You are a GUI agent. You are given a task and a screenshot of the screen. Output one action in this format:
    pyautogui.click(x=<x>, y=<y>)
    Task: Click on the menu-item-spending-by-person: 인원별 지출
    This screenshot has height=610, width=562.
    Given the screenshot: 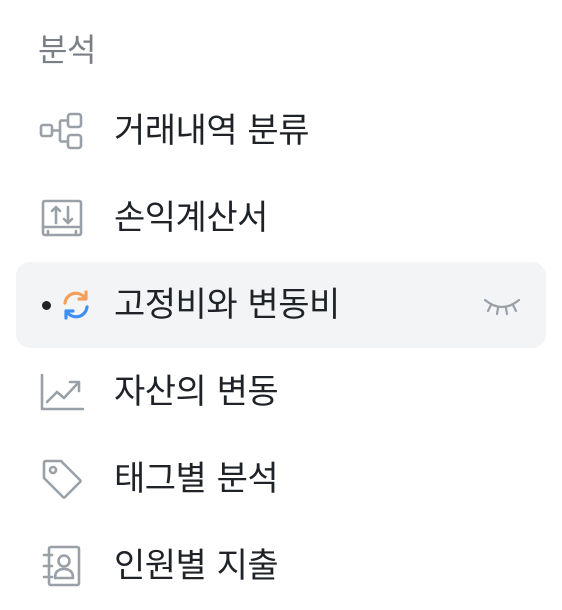 What is the action you would take?
    pyautogui.click(x=281, y=566)
    